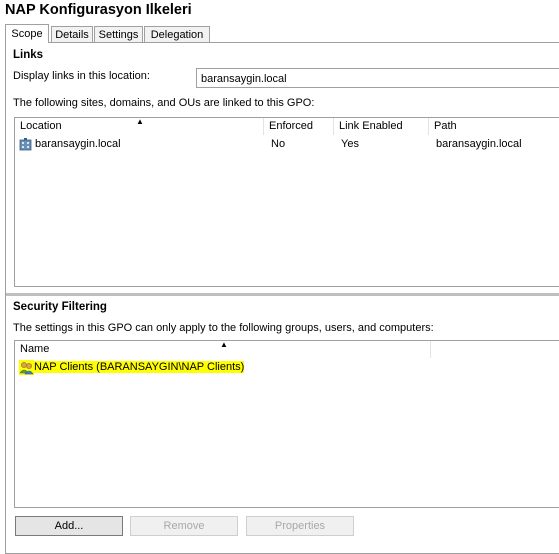 The height and width of the screenshot is (554, 559). What do you see at coordinates (287, 349) in the screenshot?
I see `security-list-header: Name ▲` at bounding box center [287, 349].